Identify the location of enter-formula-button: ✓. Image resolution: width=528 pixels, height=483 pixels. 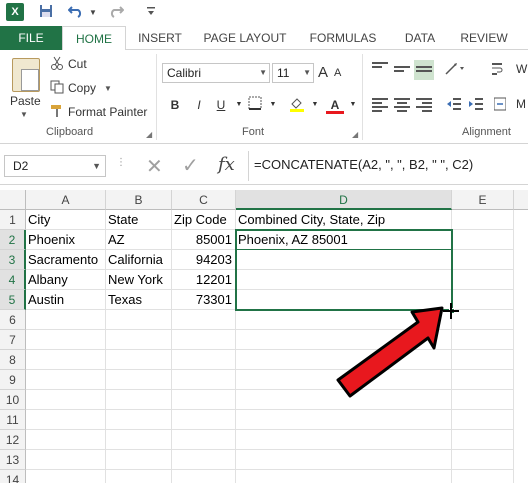
(190, 165).